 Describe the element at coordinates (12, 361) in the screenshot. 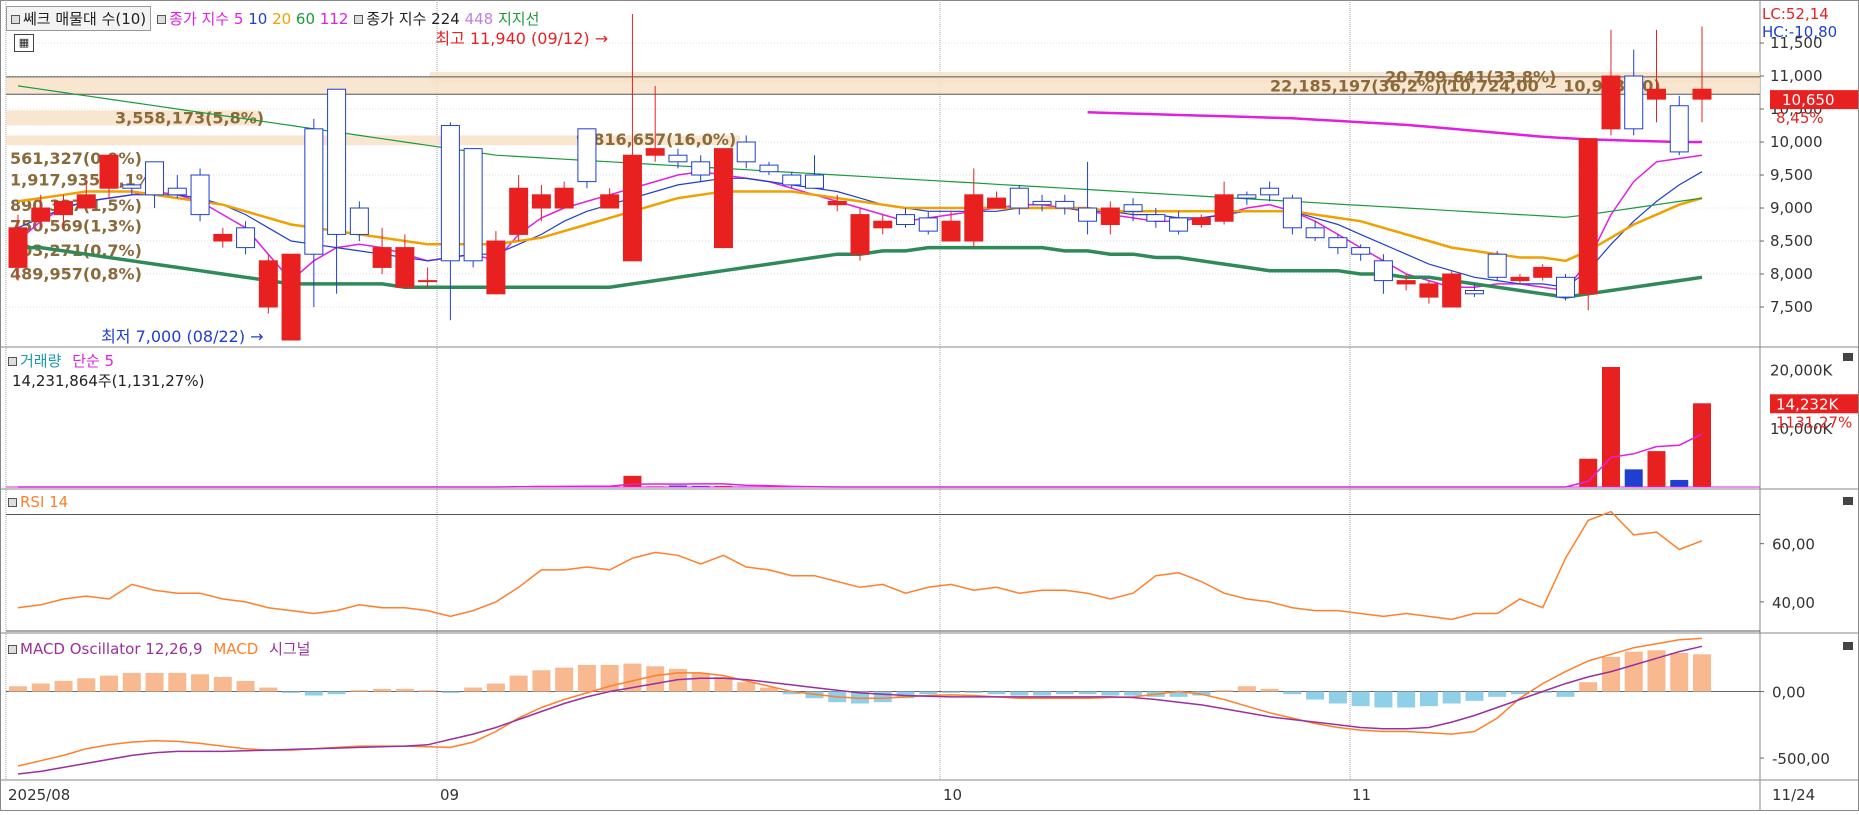

I see `volume-toggle-icon` at that location.